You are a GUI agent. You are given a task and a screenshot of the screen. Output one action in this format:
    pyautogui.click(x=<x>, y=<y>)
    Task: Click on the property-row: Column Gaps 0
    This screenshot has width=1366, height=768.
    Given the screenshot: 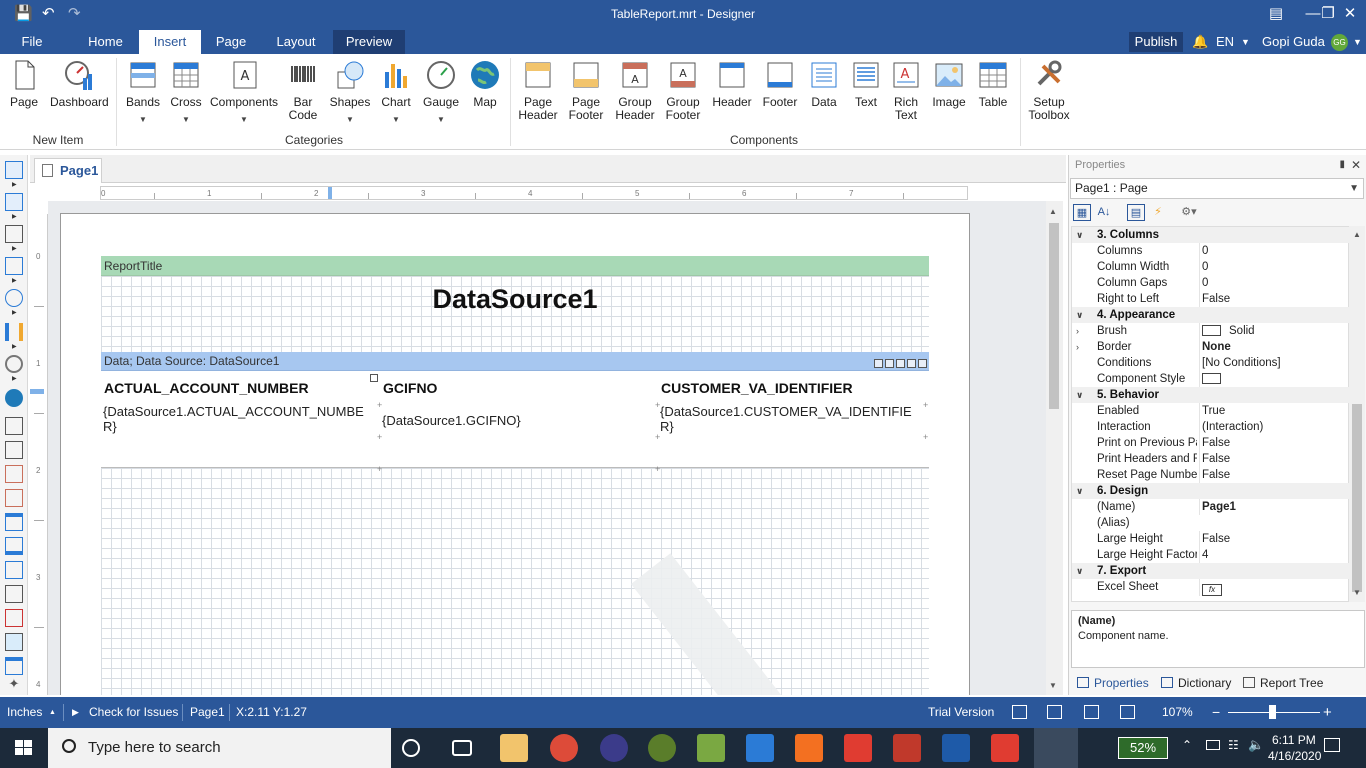 What is the action you would take?
    pyautogui.click(x=1211, y=283)
    